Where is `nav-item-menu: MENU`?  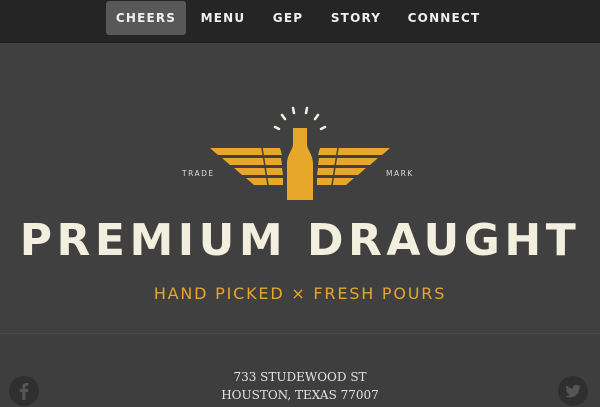
nav-item-menu: MENU is located at coordinates (223, 18).